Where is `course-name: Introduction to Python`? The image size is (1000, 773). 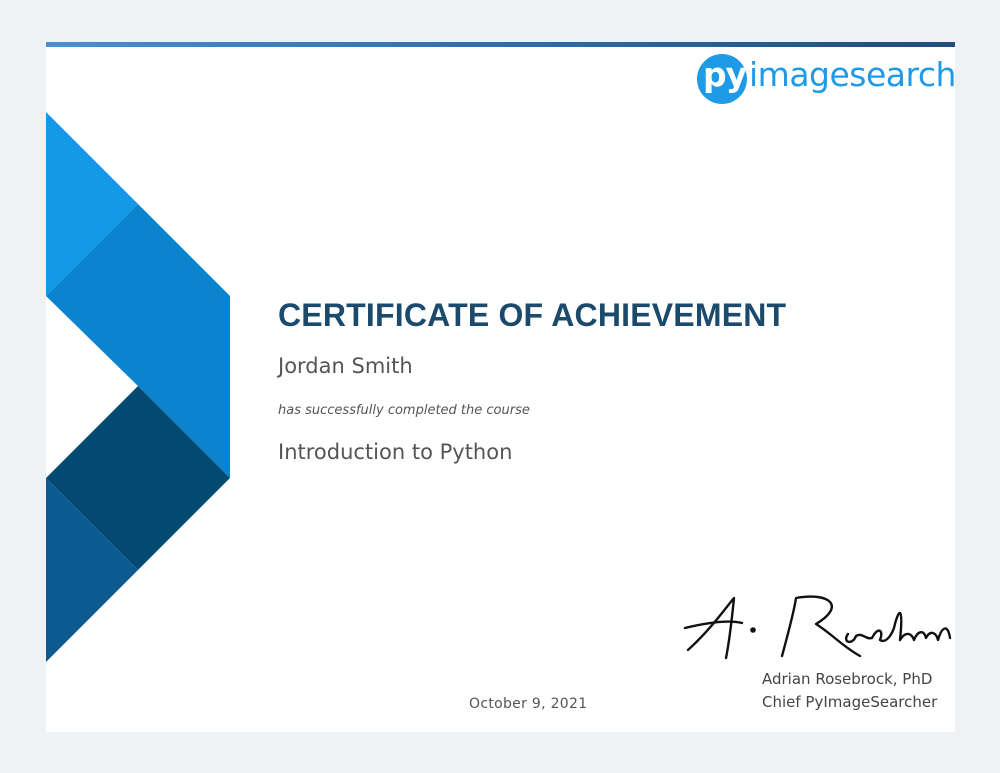
course-name: Introduction to Python is located at coordinates (395, 452).